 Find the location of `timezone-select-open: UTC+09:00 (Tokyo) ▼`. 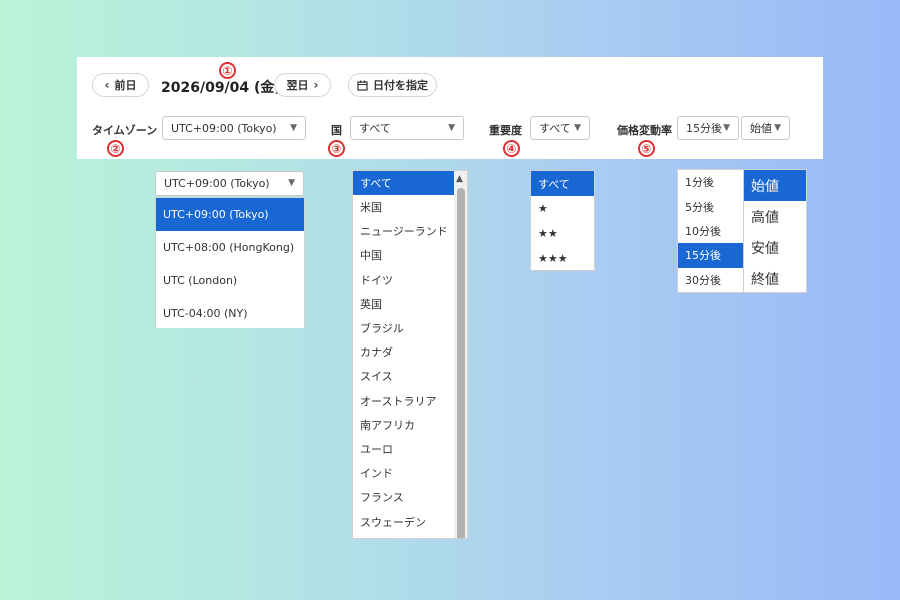

timezone-select-open: UTC+09:00 (Tokyo) ▼ is located at coordinates (229, 183).